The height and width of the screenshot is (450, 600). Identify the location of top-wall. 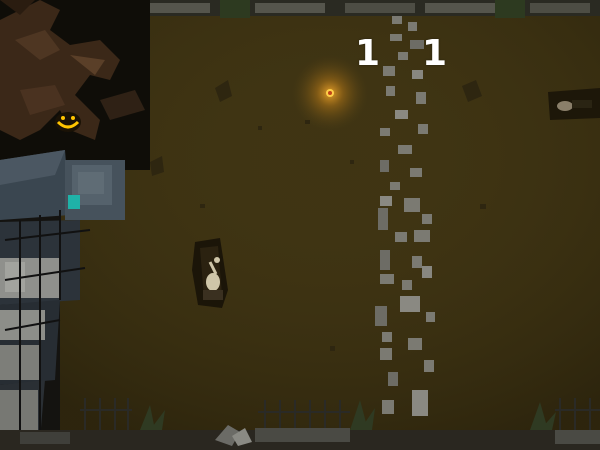
(370, 9).